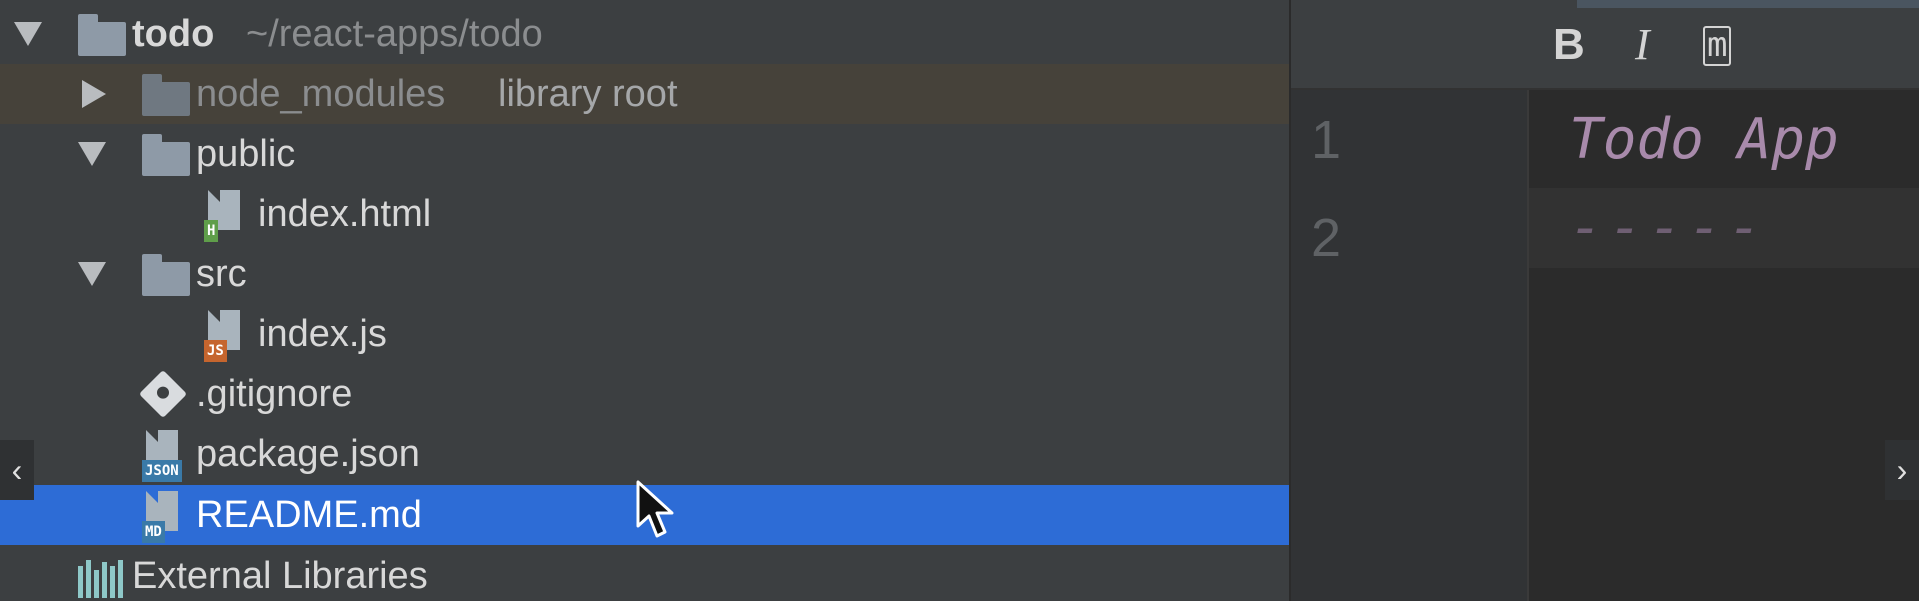 This screenshot has width=1919, height=601. Describe the element at coordinates (655, 509) in the screenshot. I see `mouse-pointer-icon` at that location.